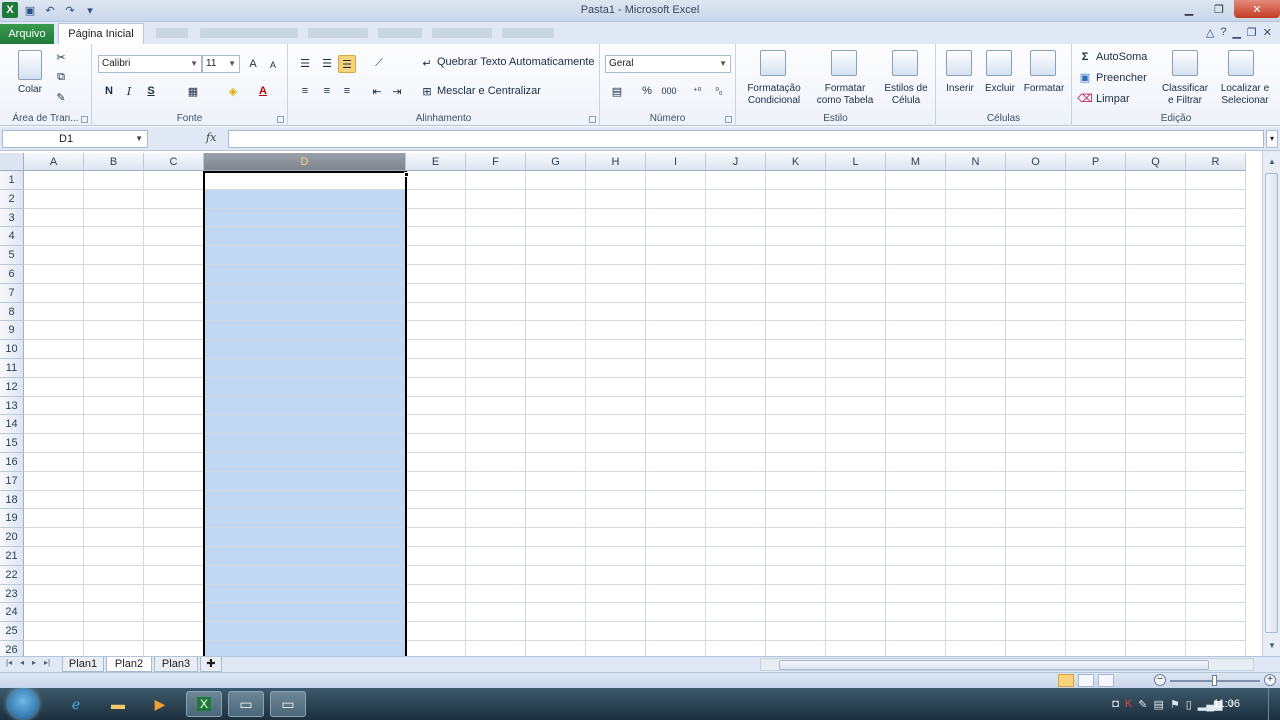 This screenshot has width=1280, height=720. What do you see at coordinates (1158, 704) in the screenshot?
I see `tray-network-drive-icon: ▤` at bounding box center [1158, 704].